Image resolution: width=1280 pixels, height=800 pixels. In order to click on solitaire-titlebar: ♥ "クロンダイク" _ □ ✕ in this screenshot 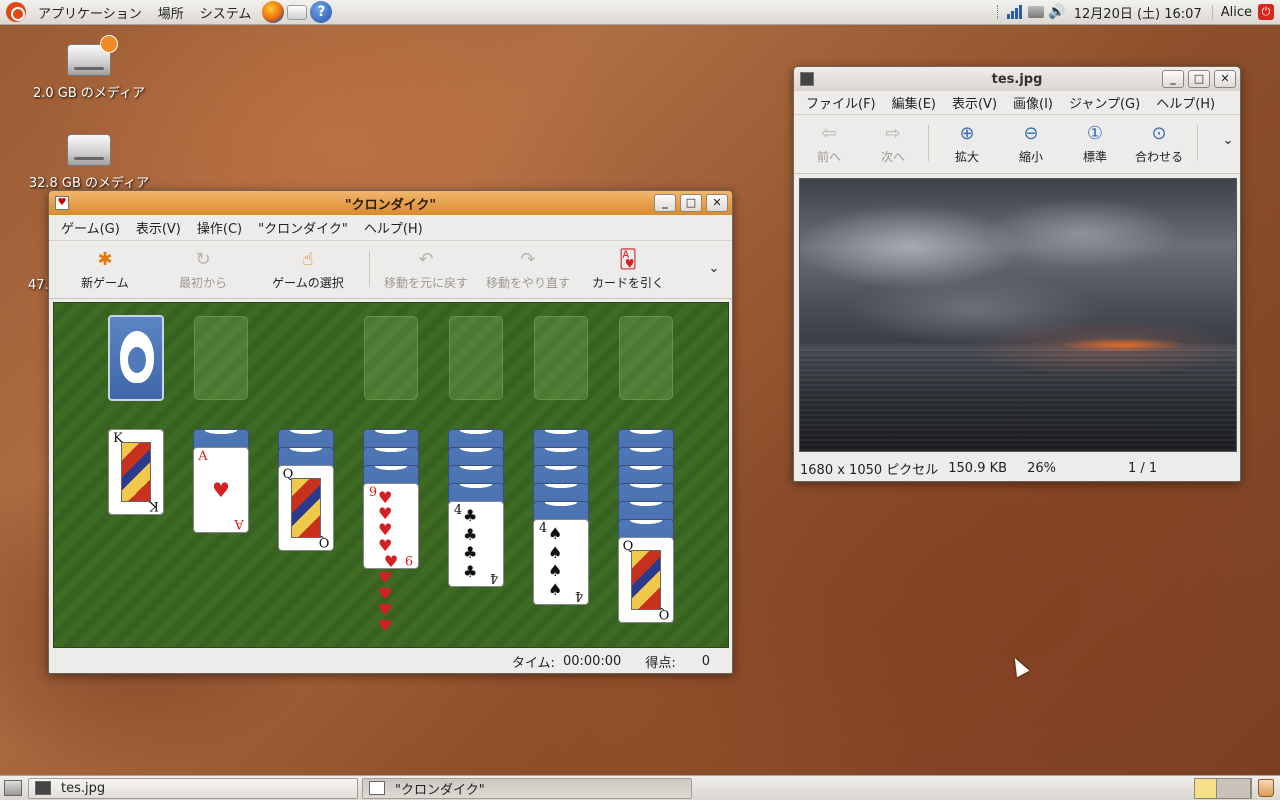, I will do `click(390, 203)`.